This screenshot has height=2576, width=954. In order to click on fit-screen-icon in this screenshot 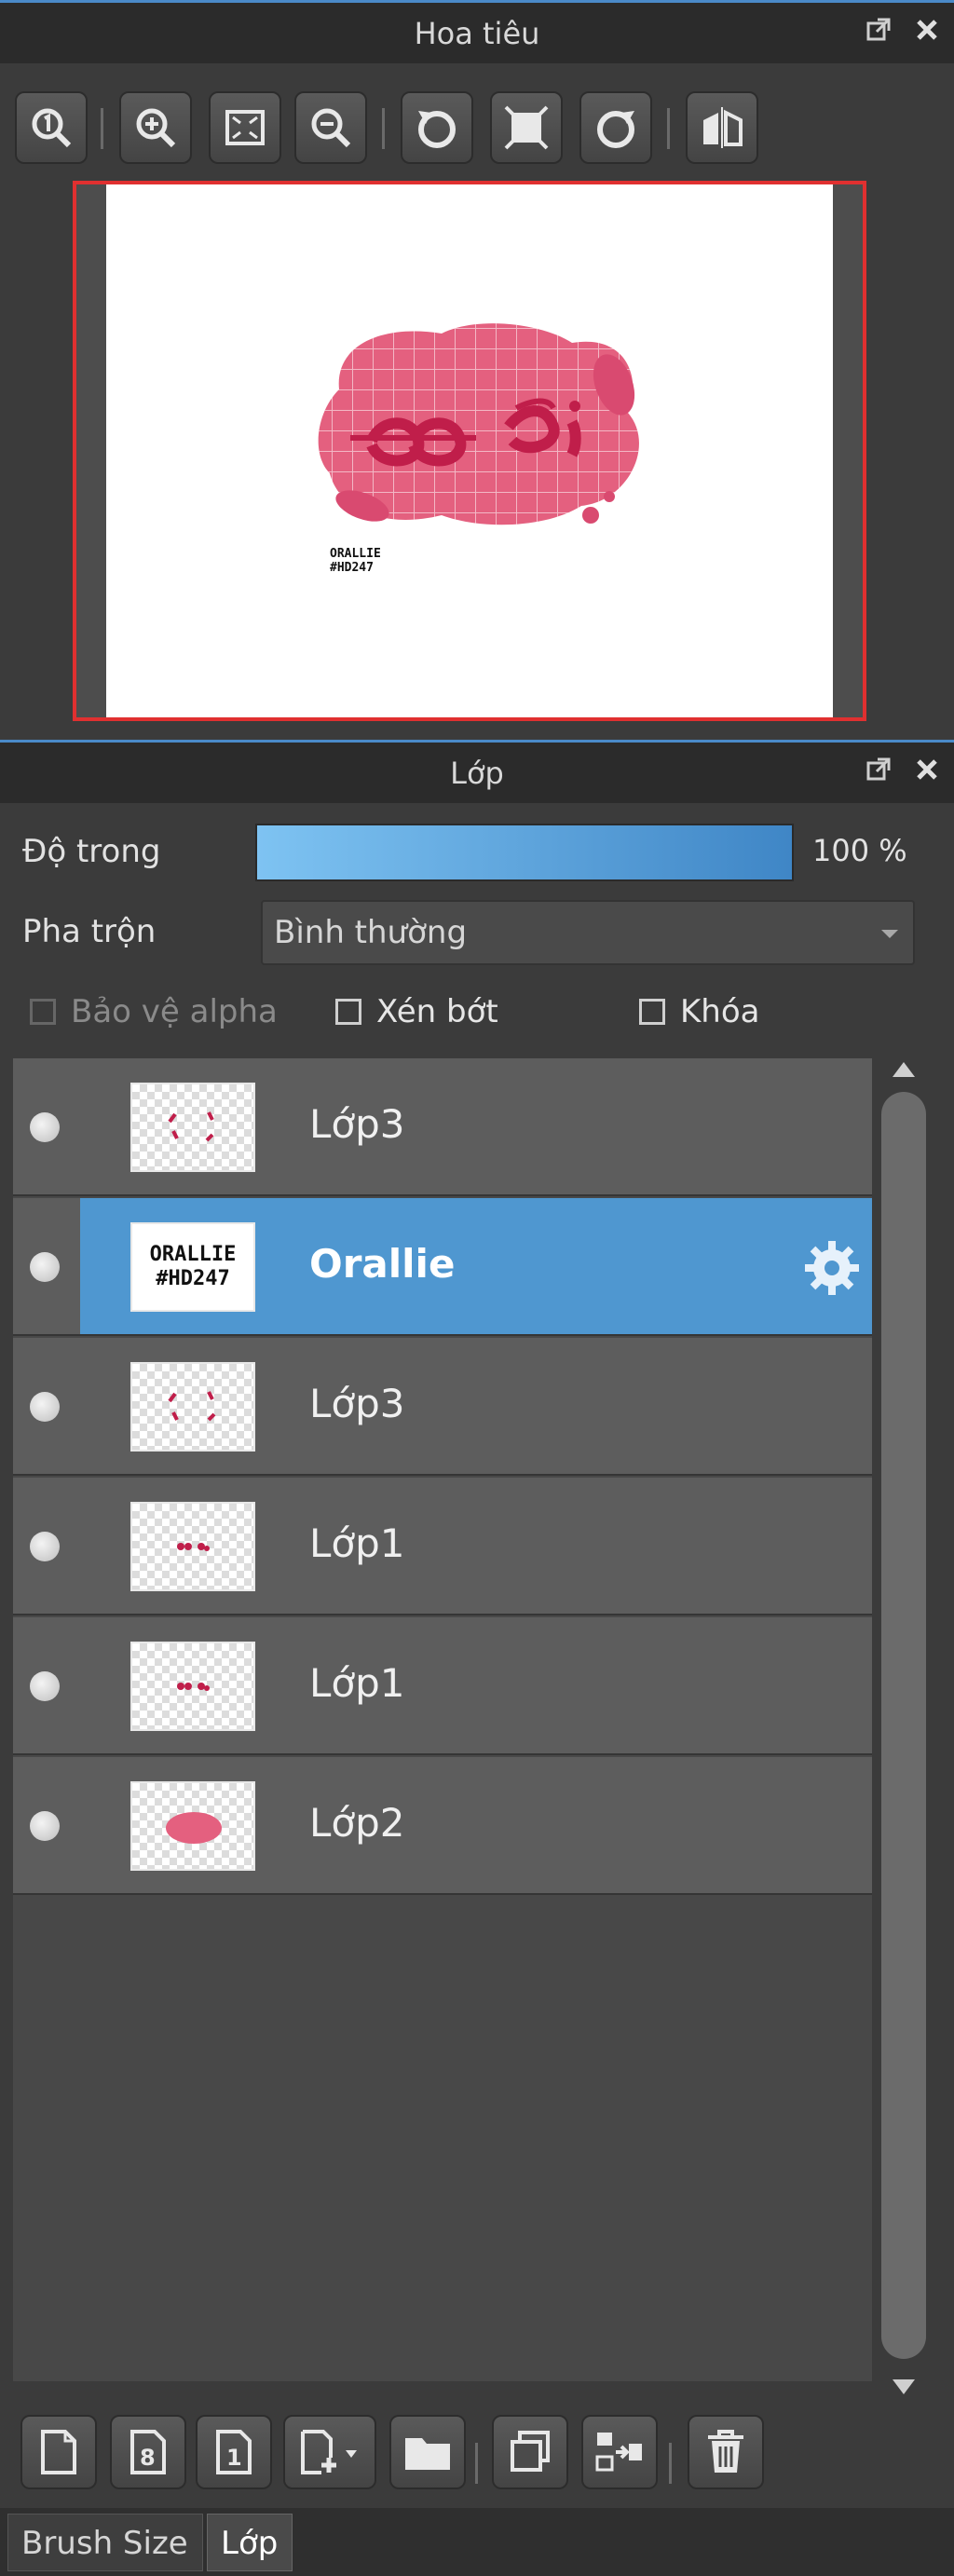, I will do `click(245, 128)`.